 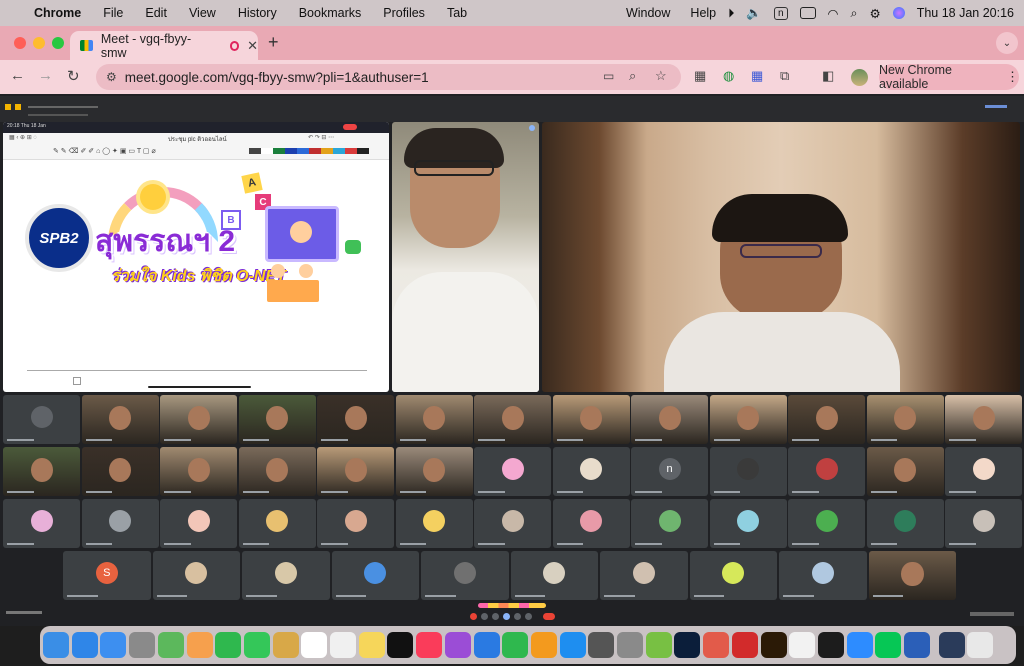 I want to click on trash-icon, so click(x=980, y=645).